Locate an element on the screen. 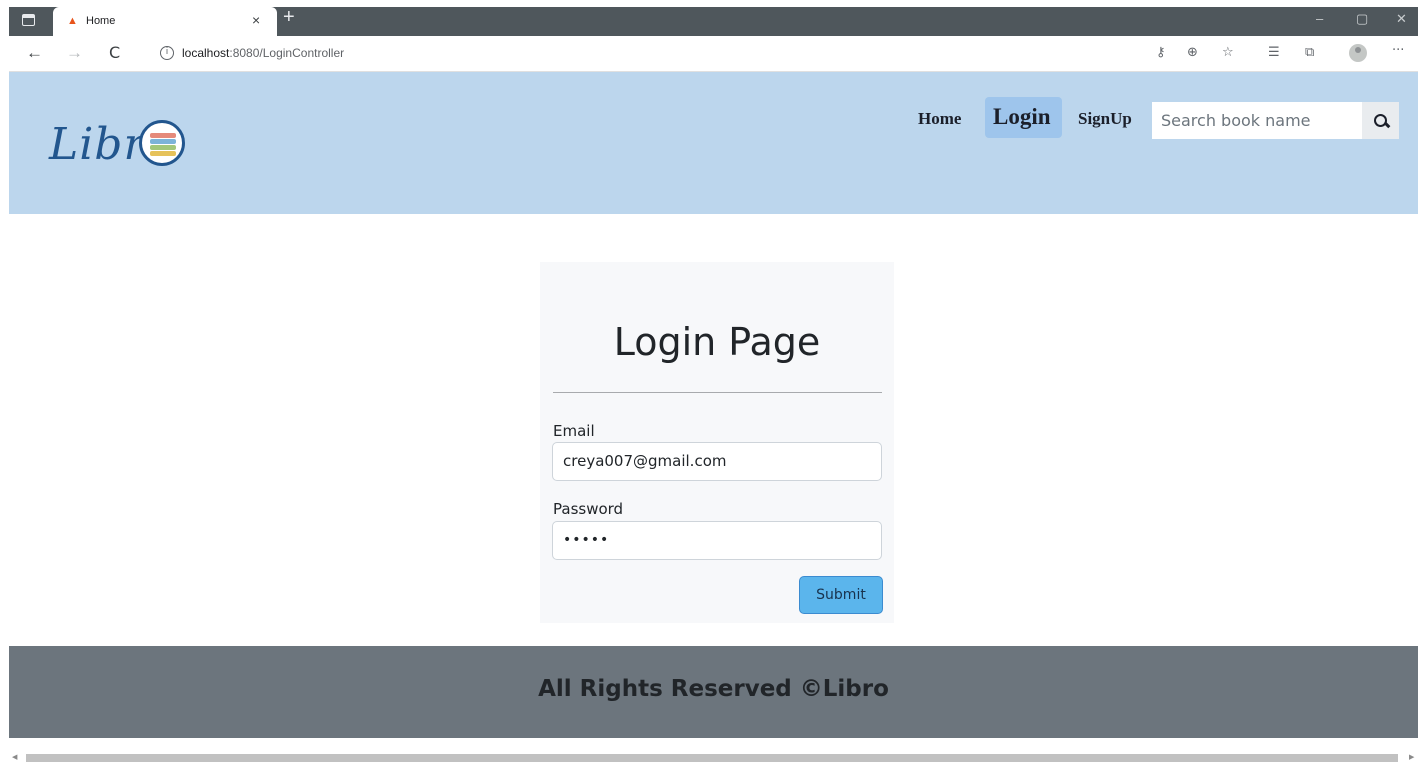 The image size is (1418, 764). scroll-left-icon: ◀ is located at coordinates (14, 758).